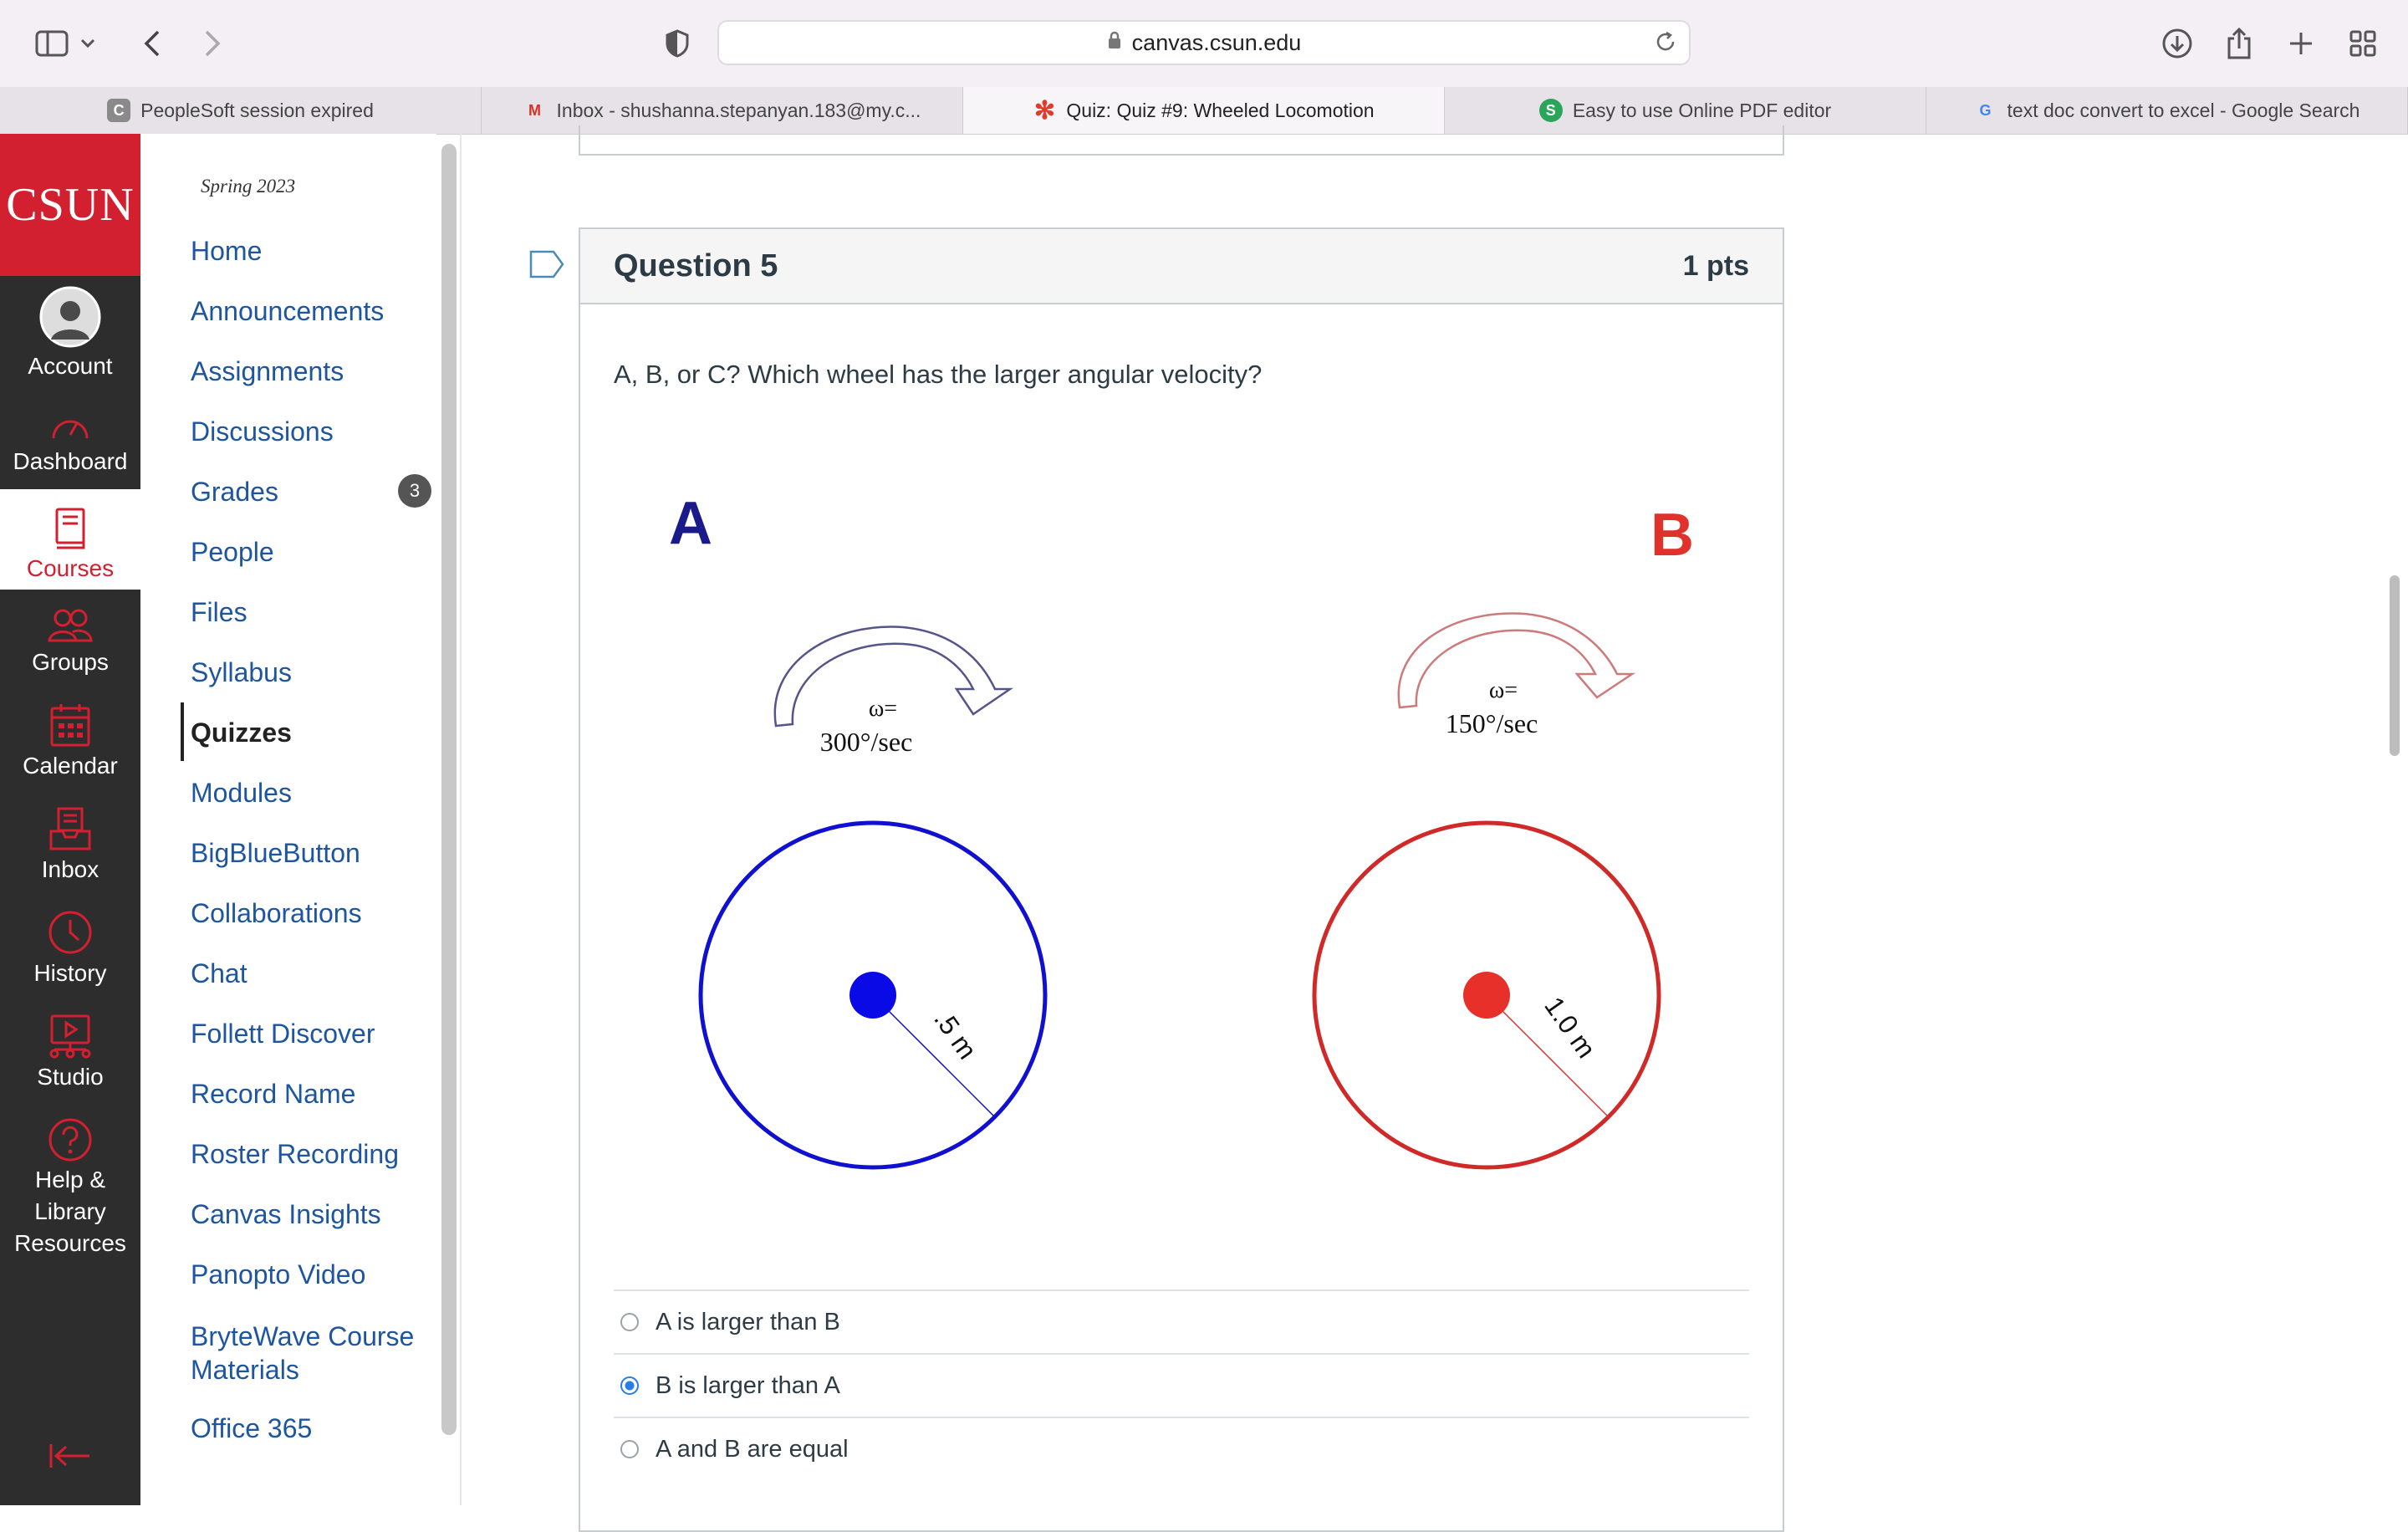 The height and width of the screenshot is (1532, 2408). Describe the element at coordinates (70, 461) in the screenshot. I see `global-nav-label: Dashboard` at that location.